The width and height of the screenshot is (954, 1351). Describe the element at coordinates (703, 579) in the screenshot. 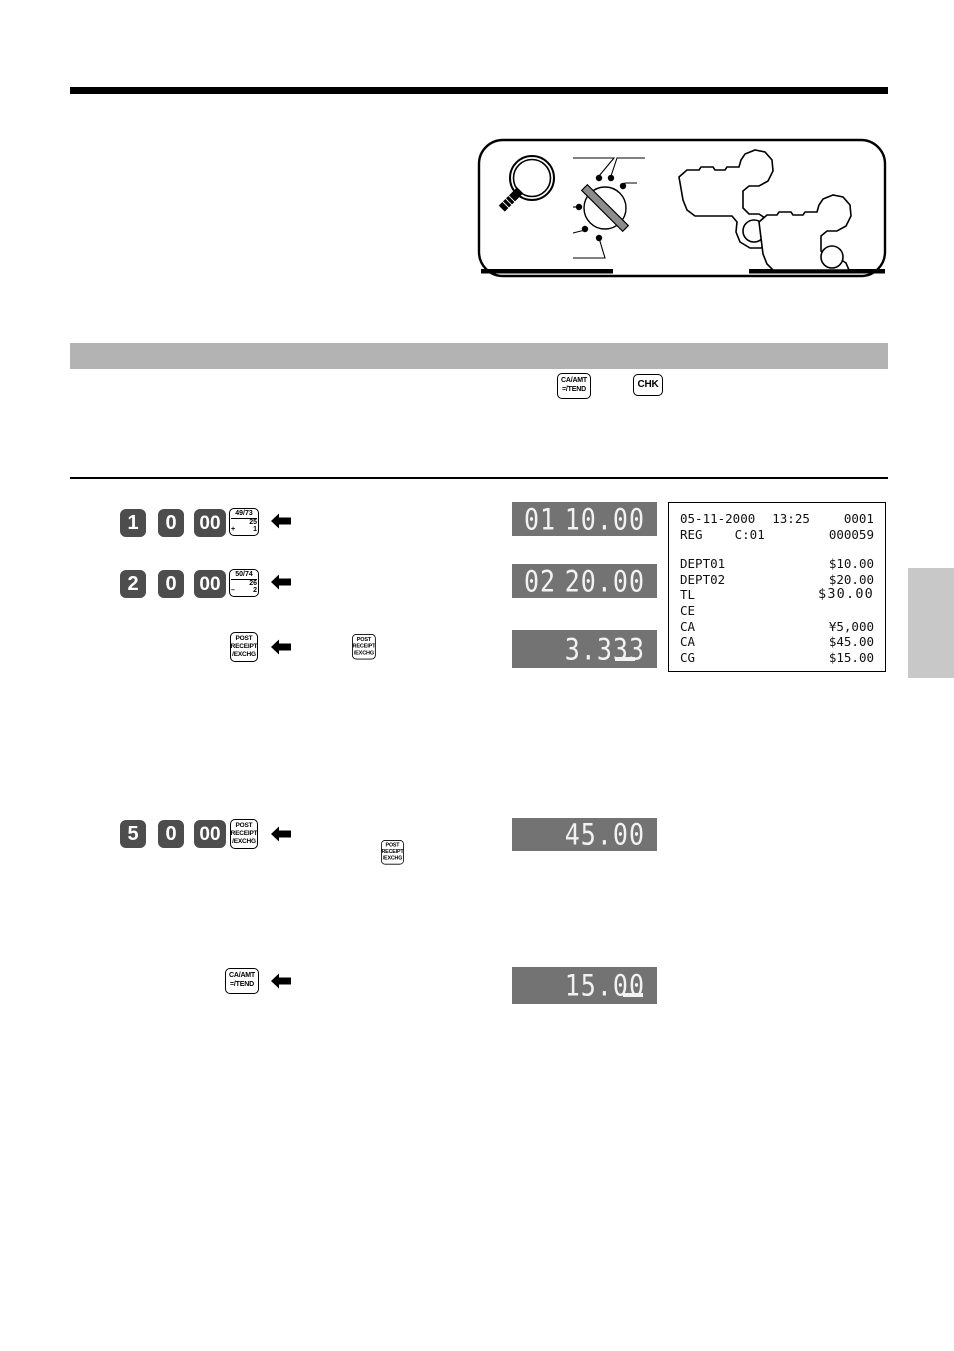

I see `receipt-row-label: DEPT02` at that location.